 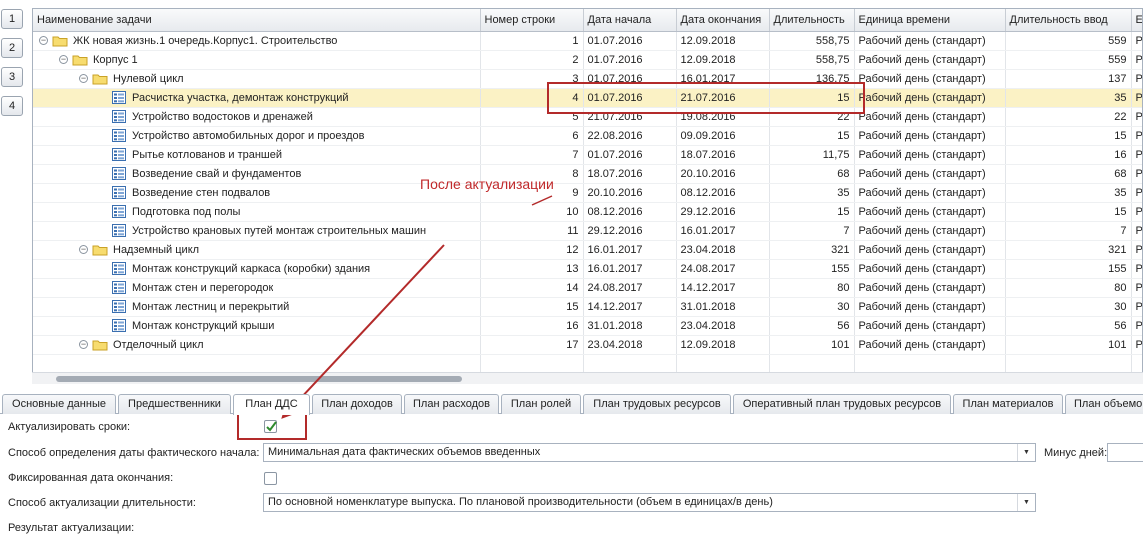 What do you see at coordinates (417, 307) in the screenshot?
I see `annotation-arrow-icon` at bounding box center [417, 307].